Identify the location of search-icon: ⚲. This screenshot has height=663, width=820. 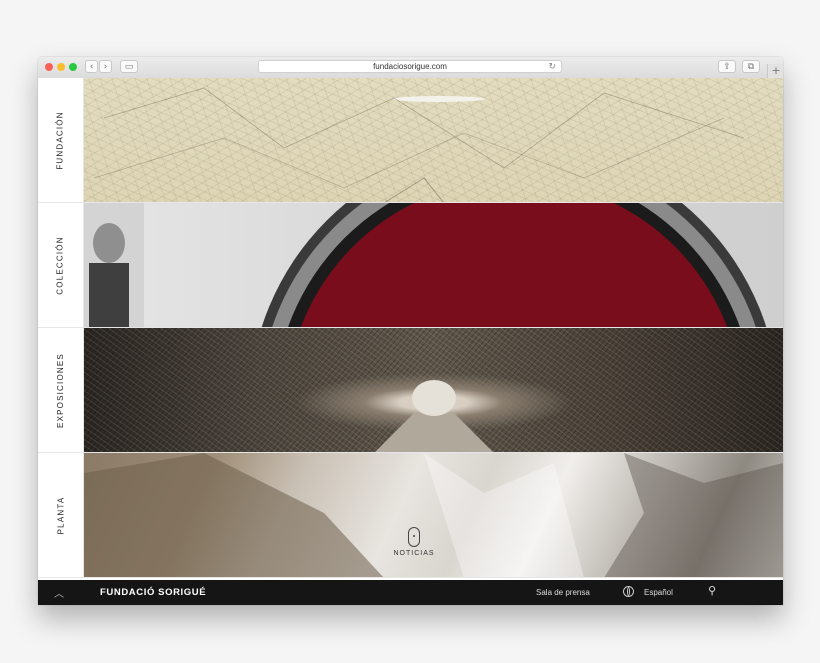
(712, 590).